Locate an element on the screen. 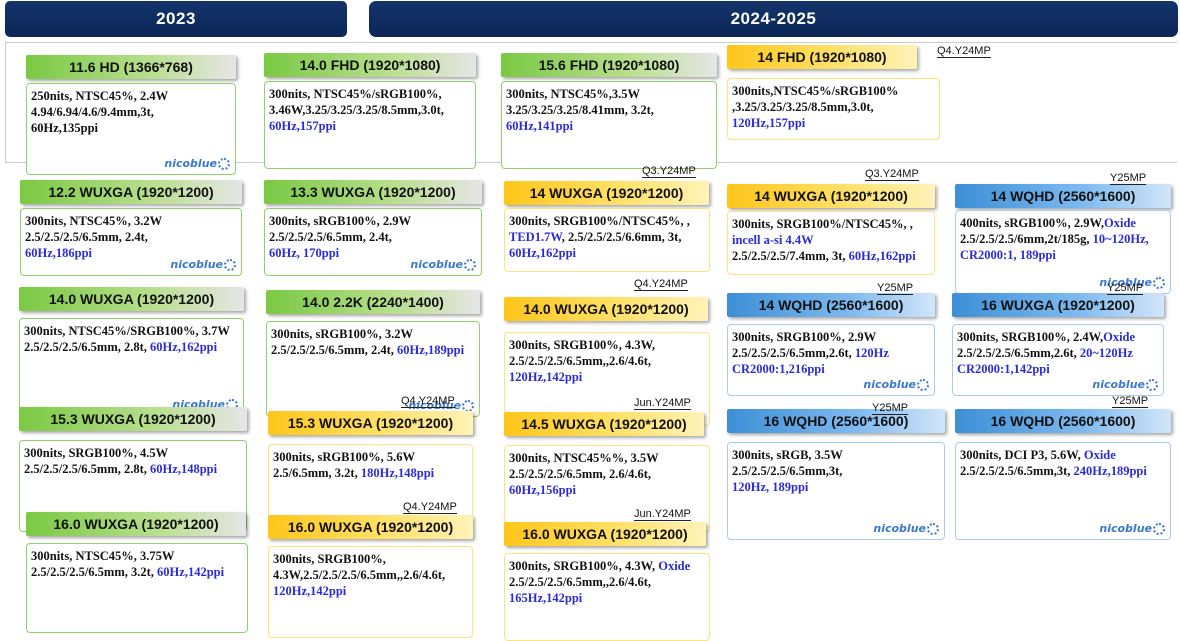 The image size is (1180, 641). spec-line: 60Hz,162ppi is located at coordinates (607, 253).